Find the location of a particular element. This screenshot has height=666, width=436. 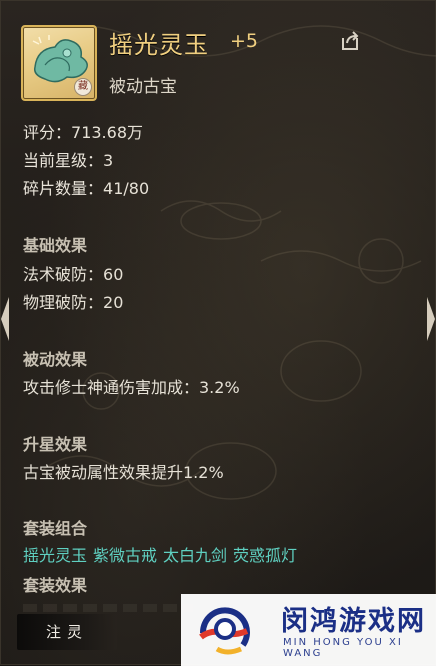

share-icon is located at coordinates (350, 40).